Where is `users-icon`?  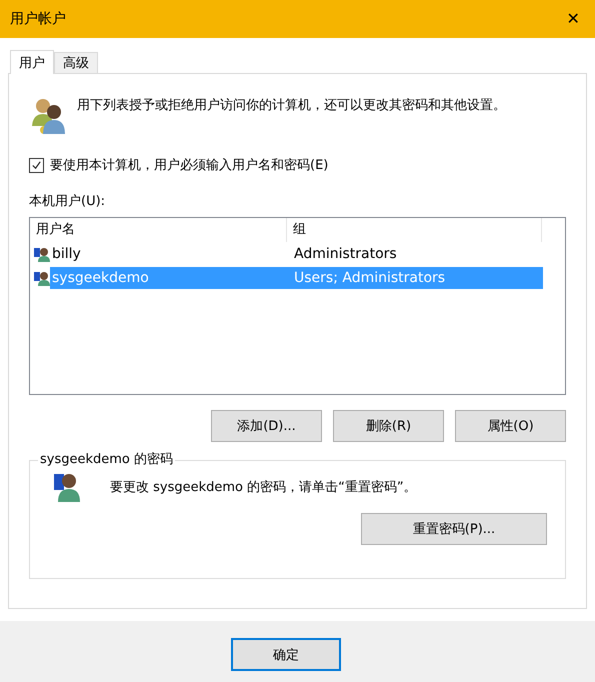 users-icon is located at coordinates (48, 116).